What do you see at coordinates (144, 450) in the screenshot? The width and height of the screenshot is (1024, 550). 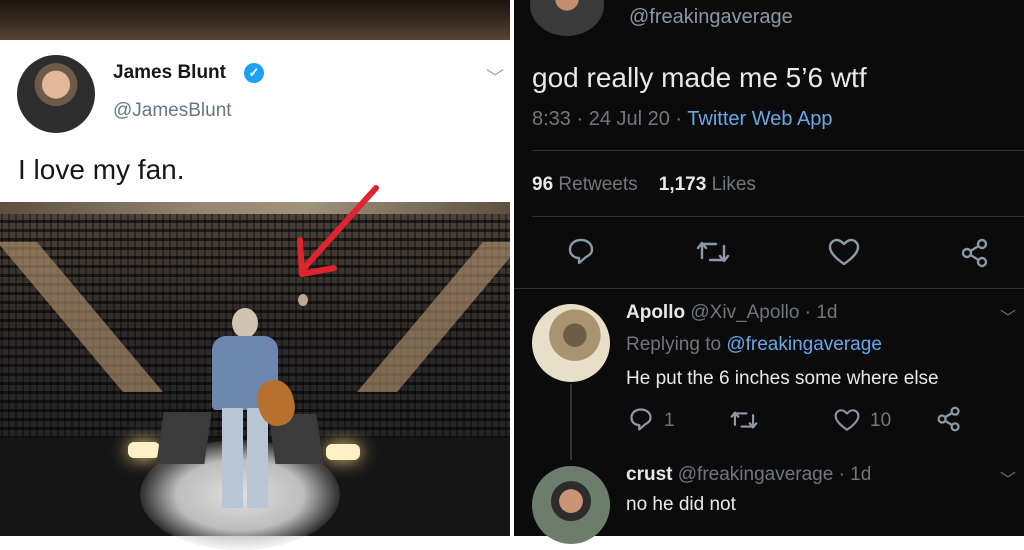 I see `stage-light-left` at bounding box center [144, 450].